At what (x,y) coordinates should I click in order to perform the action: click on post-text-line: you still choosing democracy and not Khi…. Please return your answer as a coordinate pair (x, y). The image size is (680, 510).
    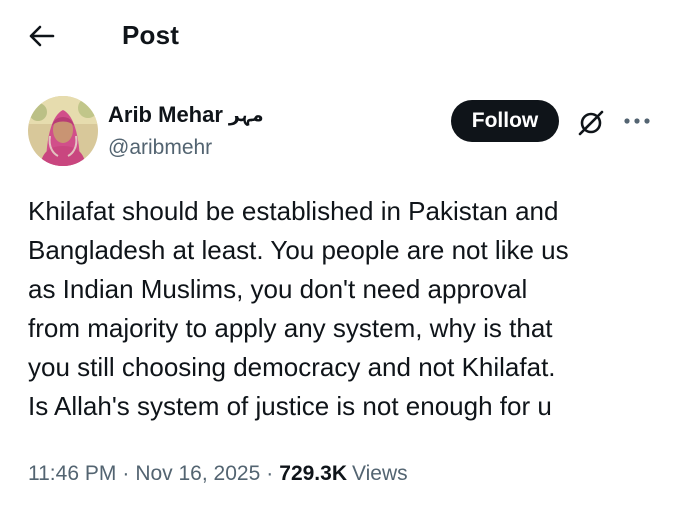
    Looking at the image, I should click on (292, 367).